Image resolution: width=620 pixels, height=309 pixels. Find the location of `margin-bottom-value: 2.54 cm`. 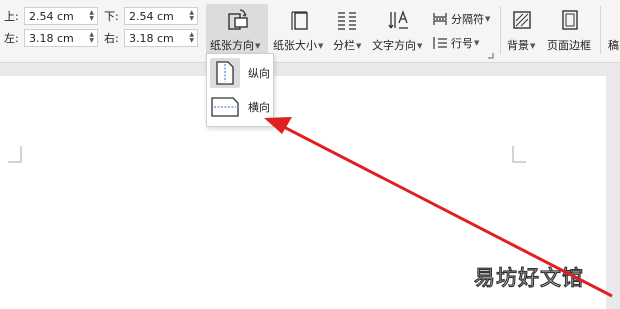

margin-bottom-value: 2.54 cm is located at coordinates (151, 16).